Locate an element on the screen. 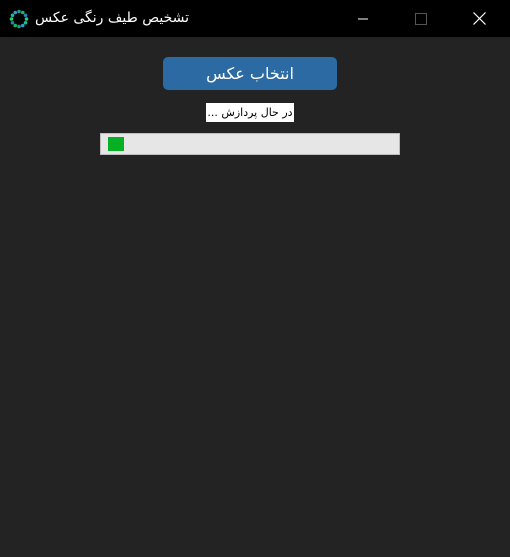 This screenshot has height=557, width=510. circular-spectrum-icon is located at coordinates (19, 19).